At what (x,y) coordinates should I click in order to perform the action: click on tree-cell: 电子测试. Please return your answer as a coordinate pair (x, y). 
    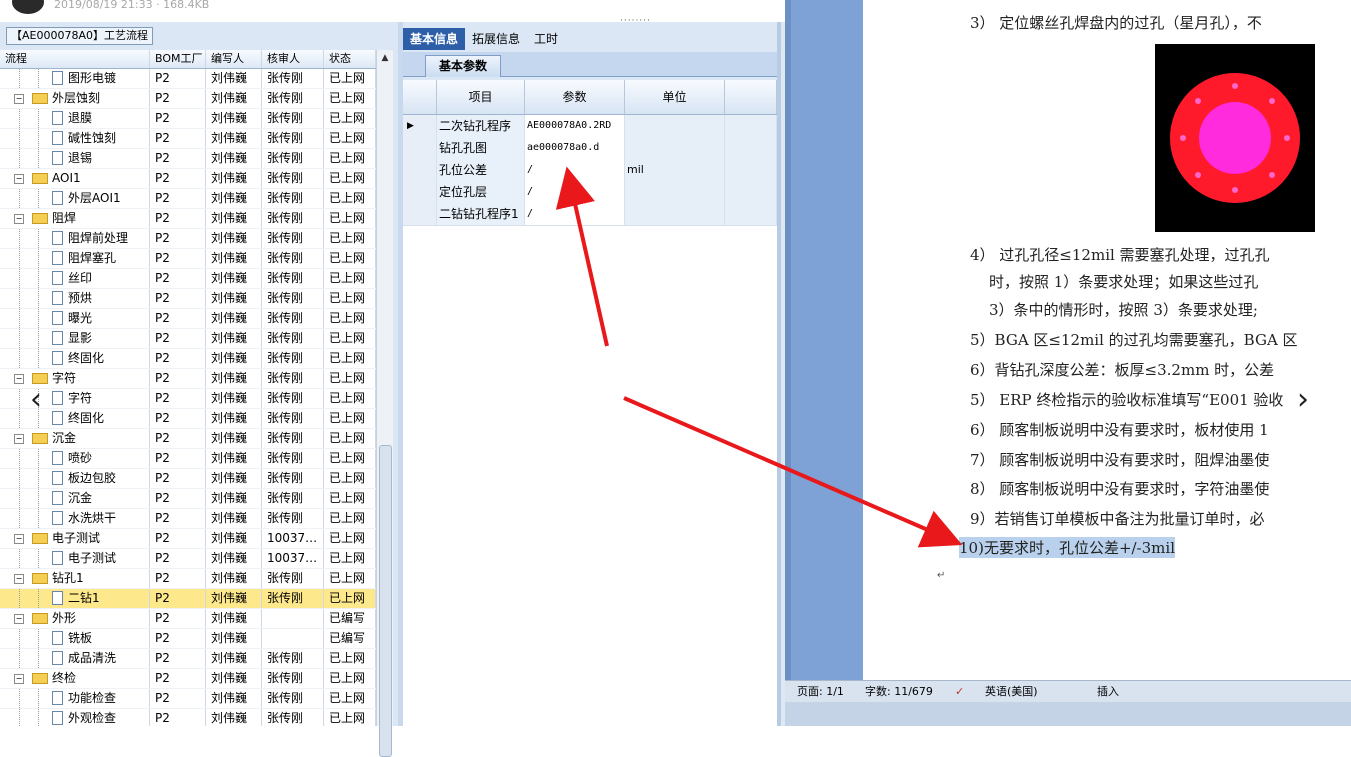
    Looking at the image, I should click on (75, 558).